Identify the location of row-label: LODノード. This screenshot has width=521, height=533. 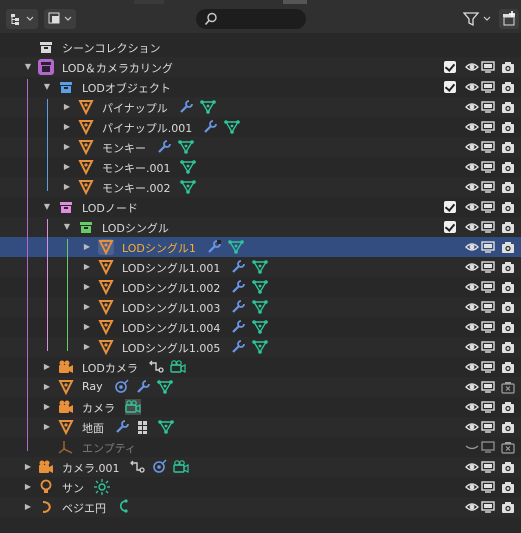
(110, 208).